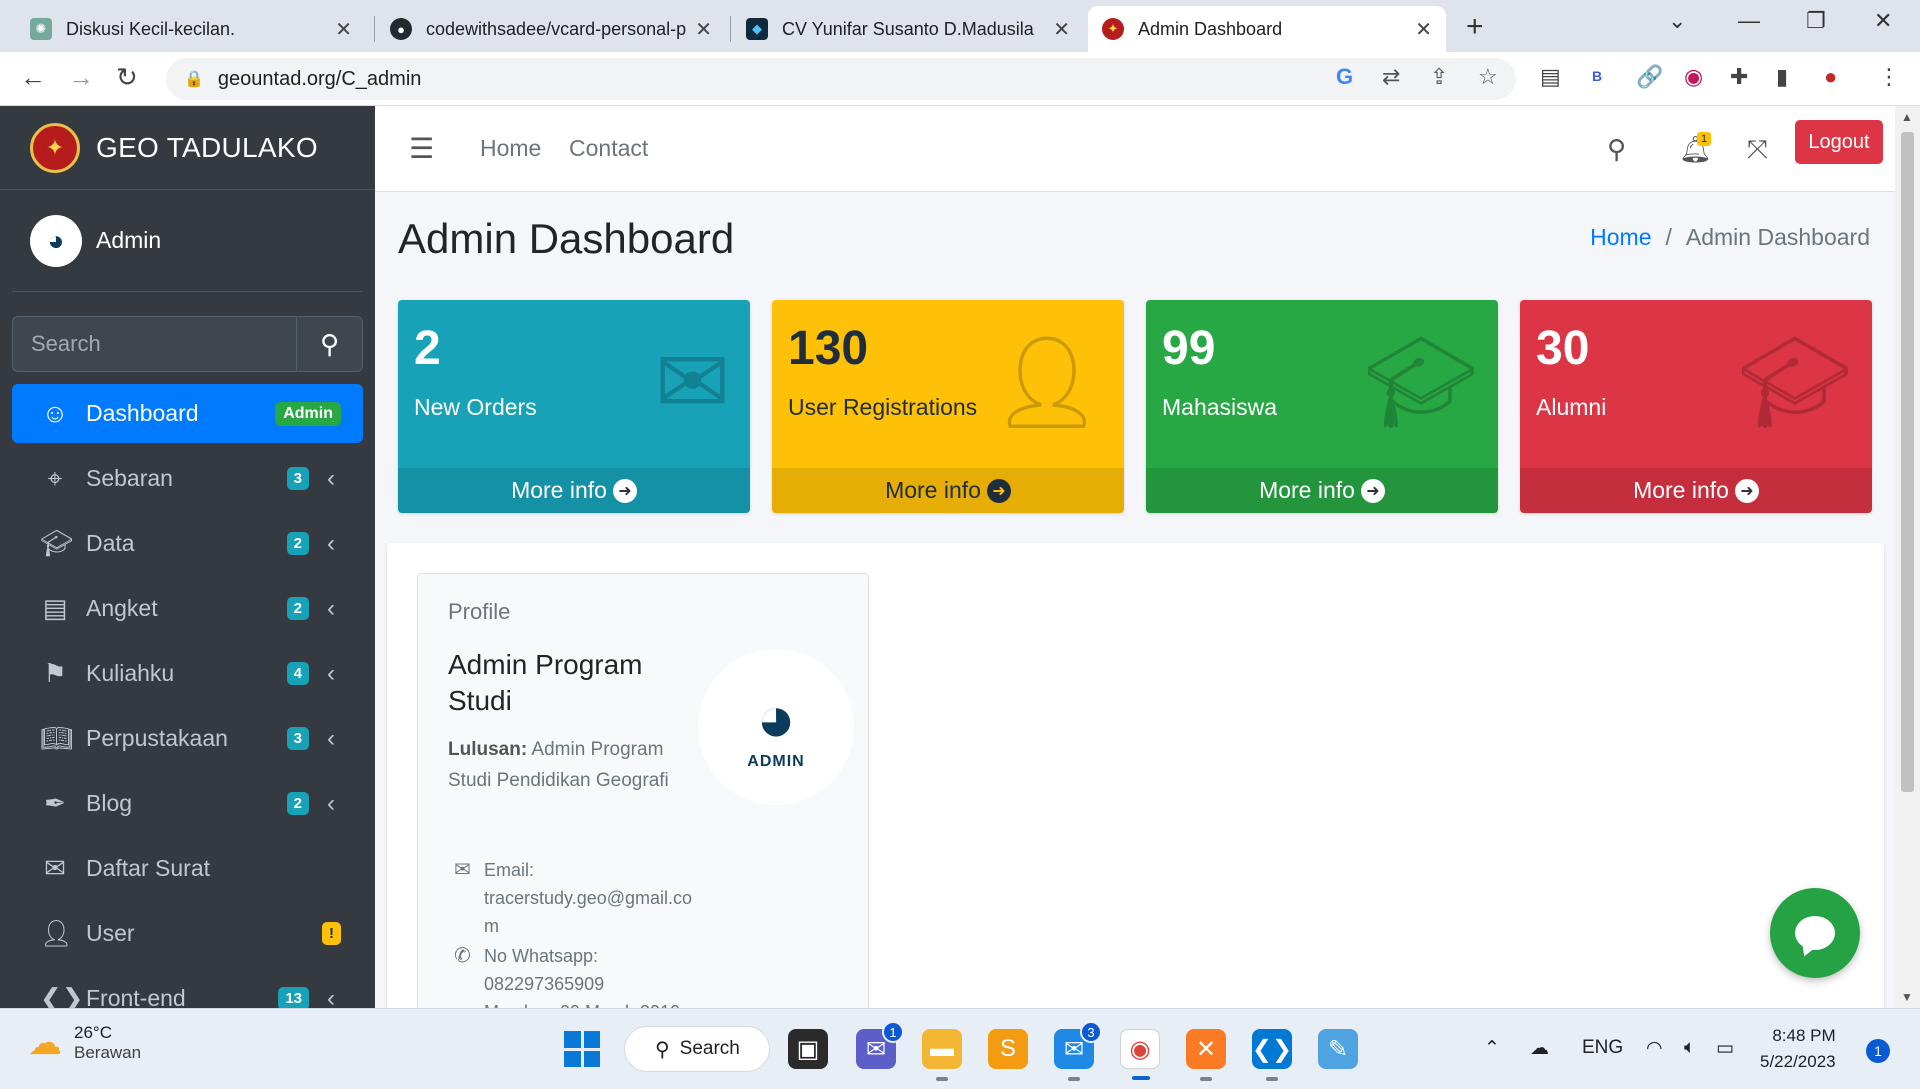 Image resolution: width=1920 pixels, height=1089 pixels. I want to click on windows-start-icon, so click(582, 1049).